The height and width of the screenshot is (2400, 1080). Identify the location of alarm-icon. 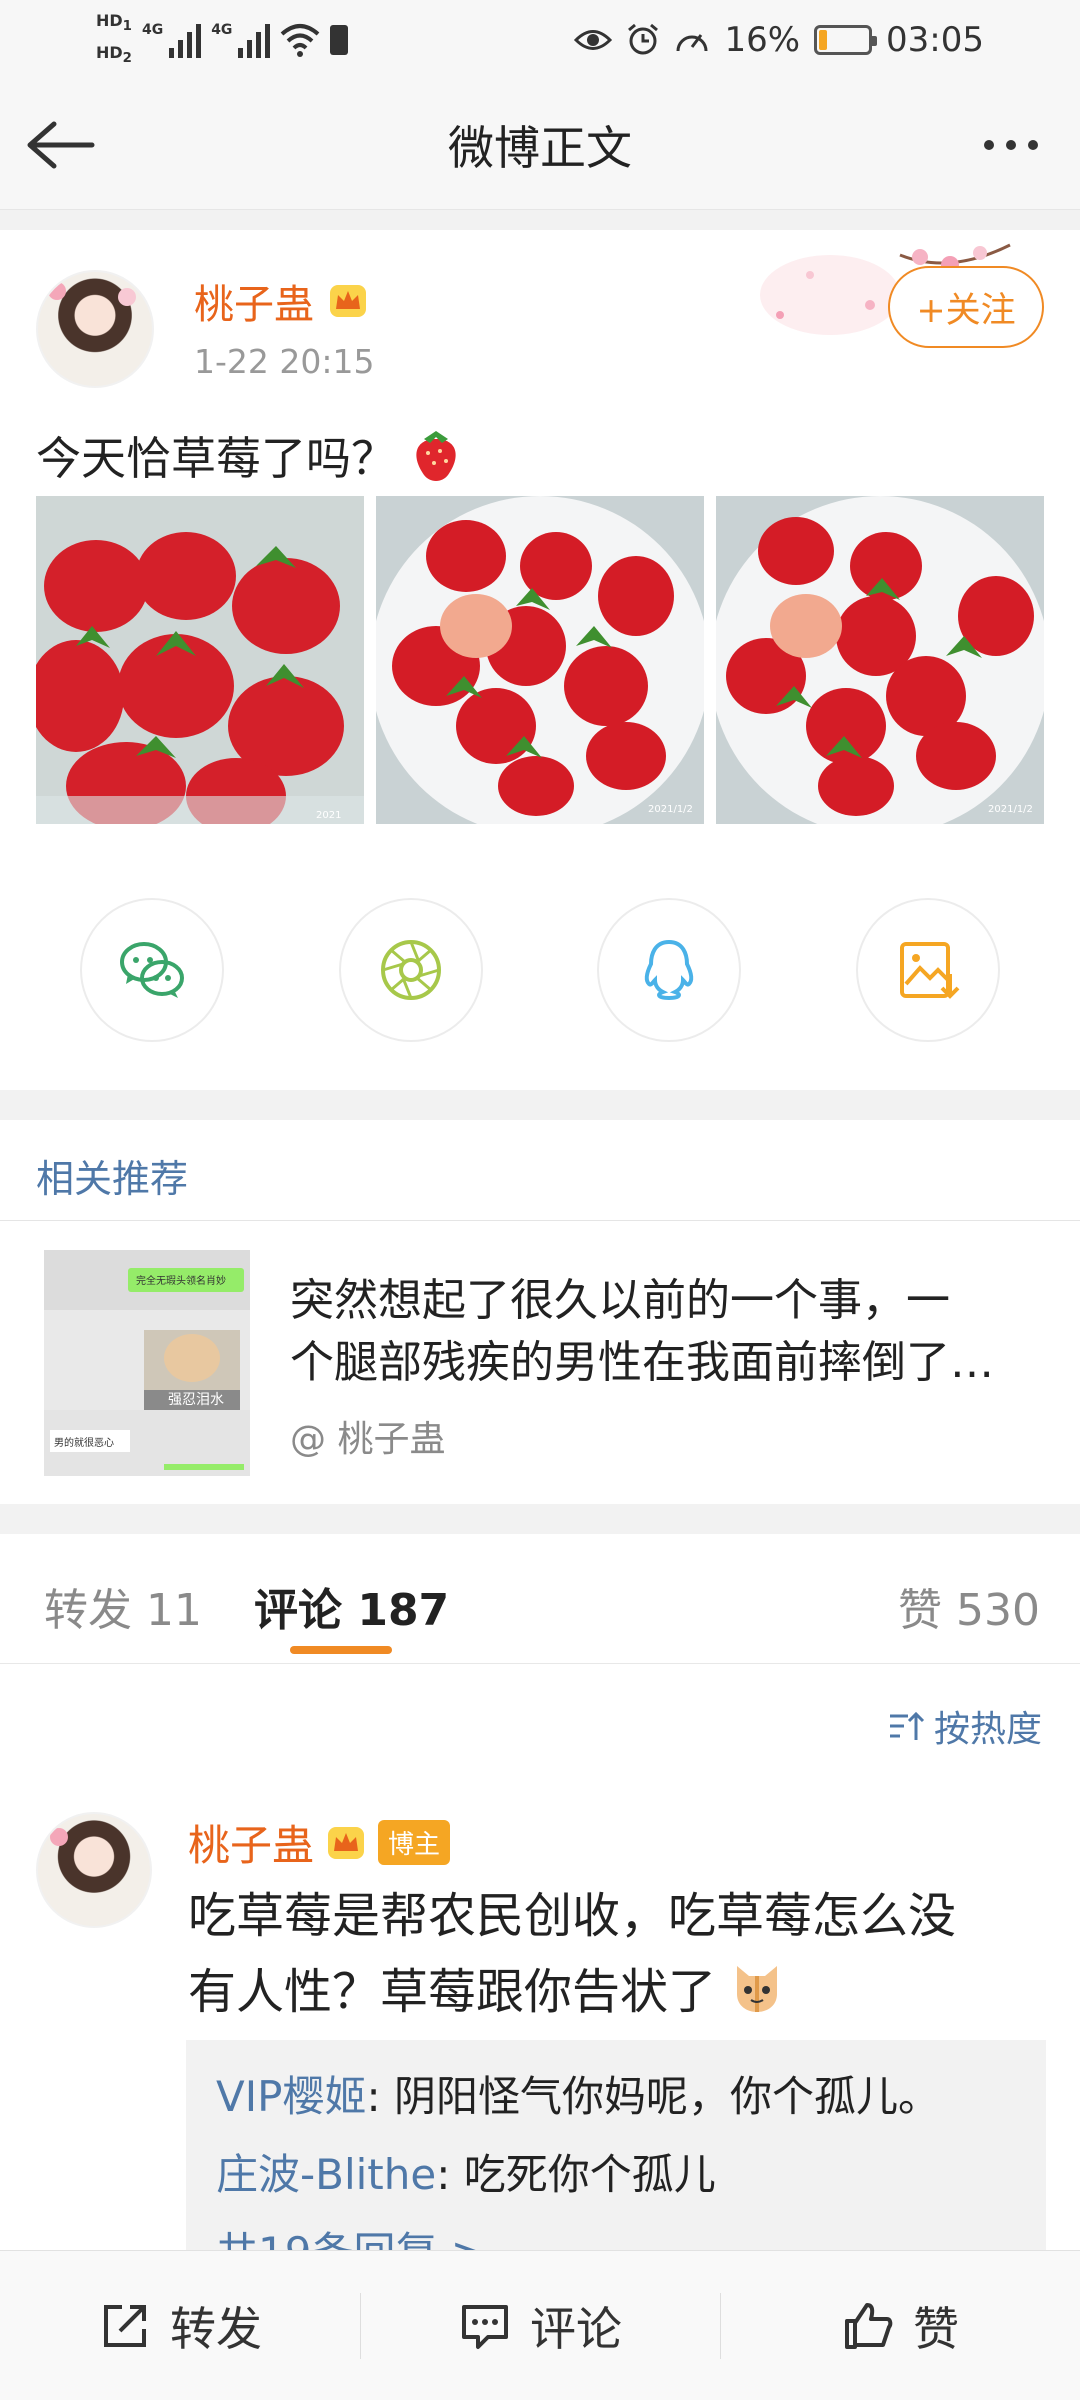
(643, 39).